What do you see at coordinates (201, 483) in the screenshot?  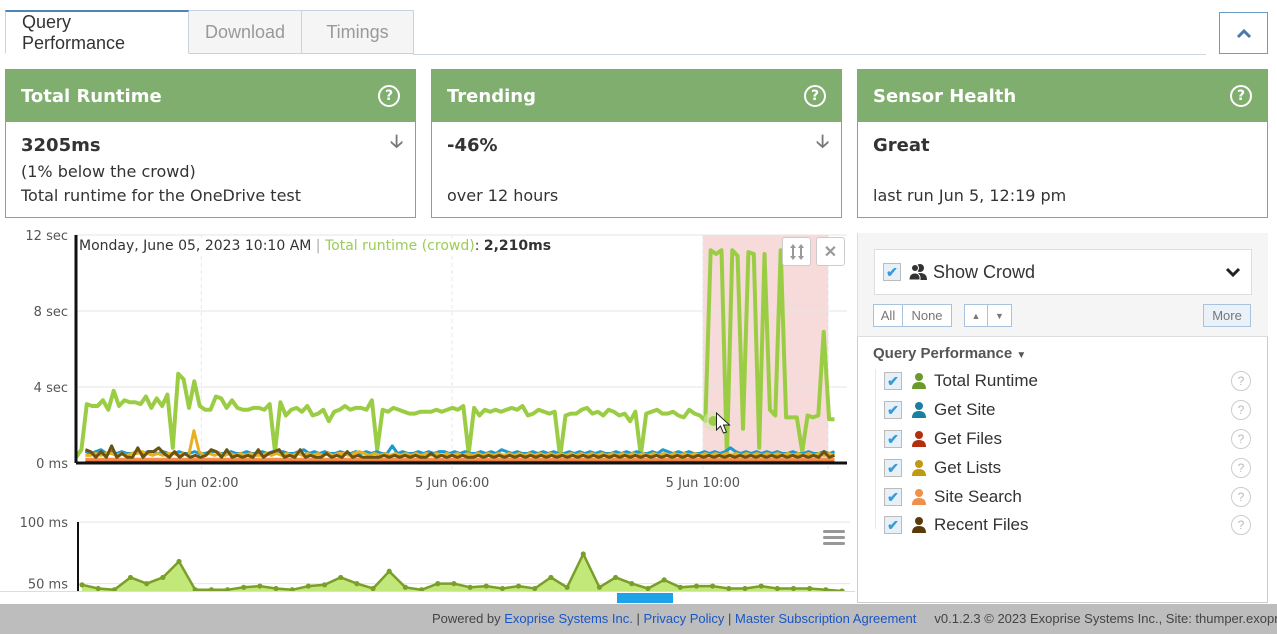 I see `x-tick-label: 5 Jun 02:00` at bounding box center [201, 483].